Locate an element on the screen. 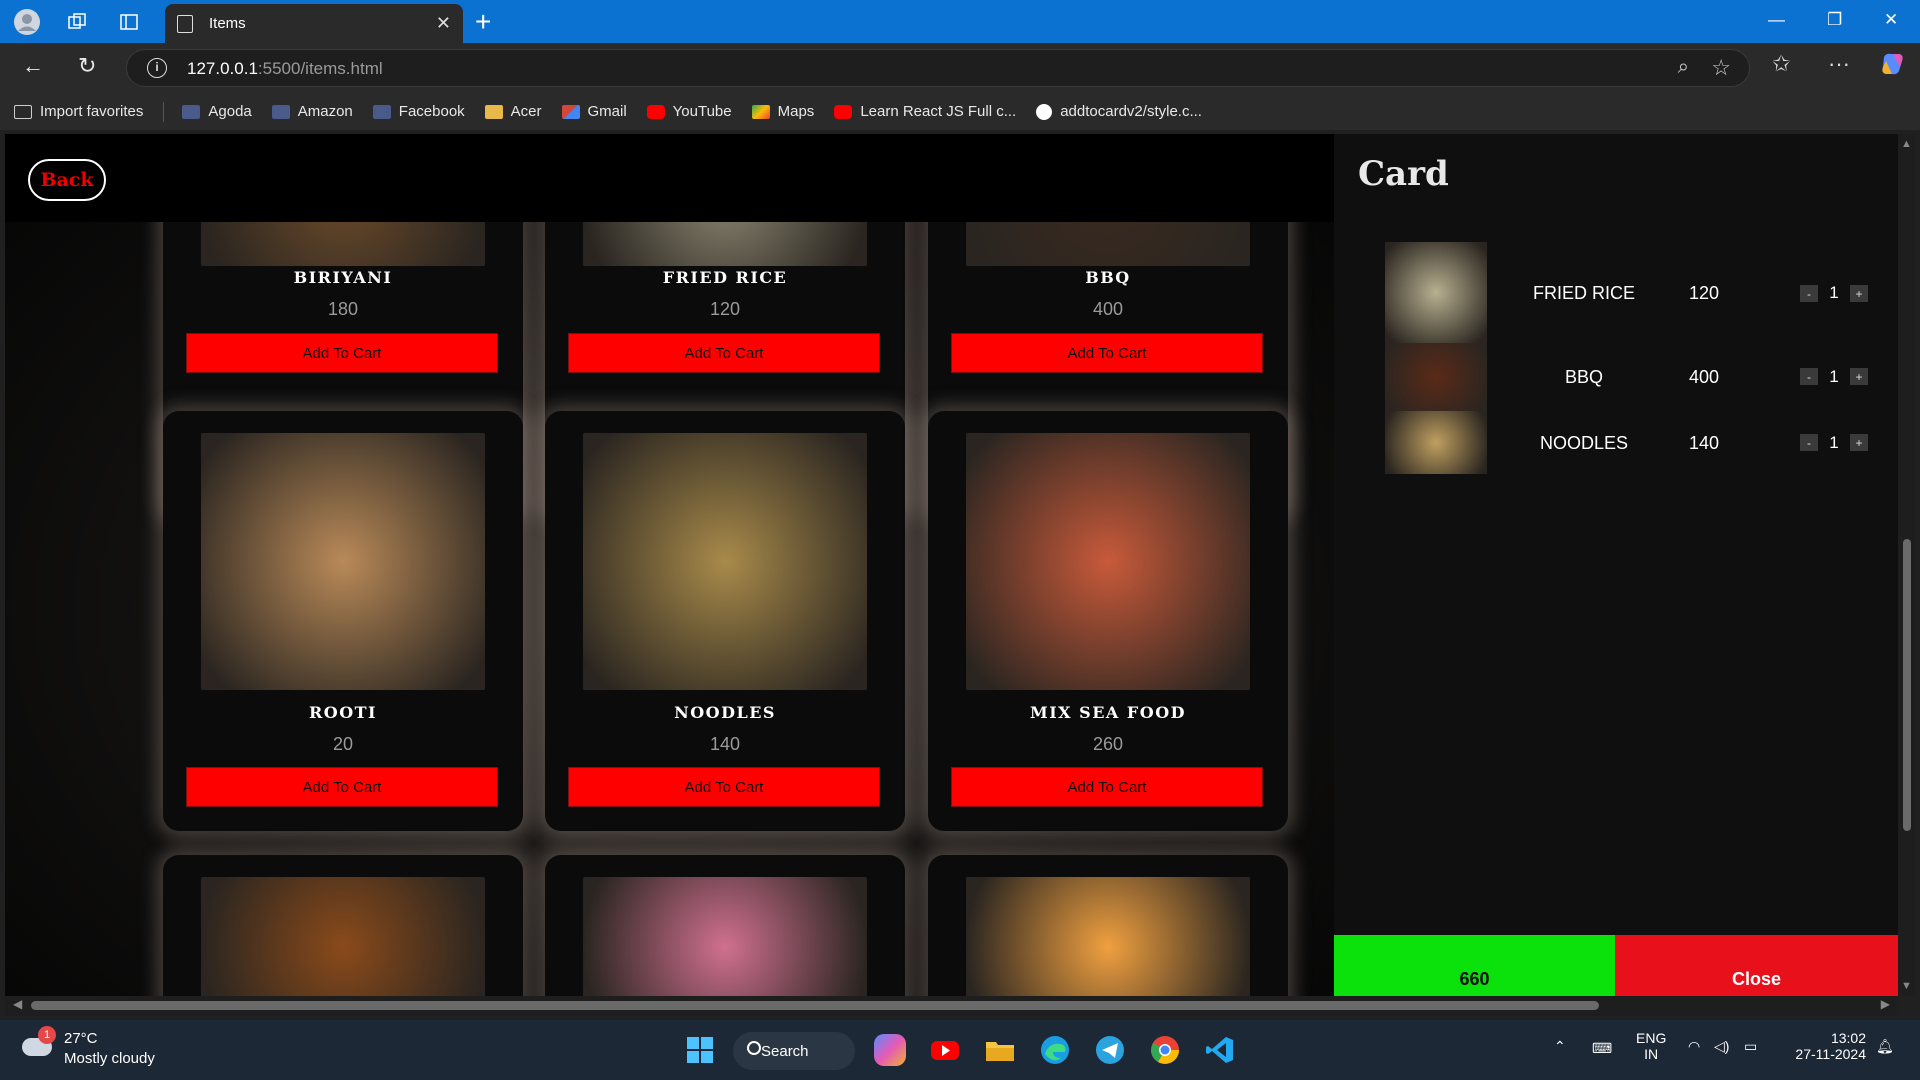 The width and height of the screenshot is (1920, 1080). tab-actions-icon is located at coordinates (129, 22).